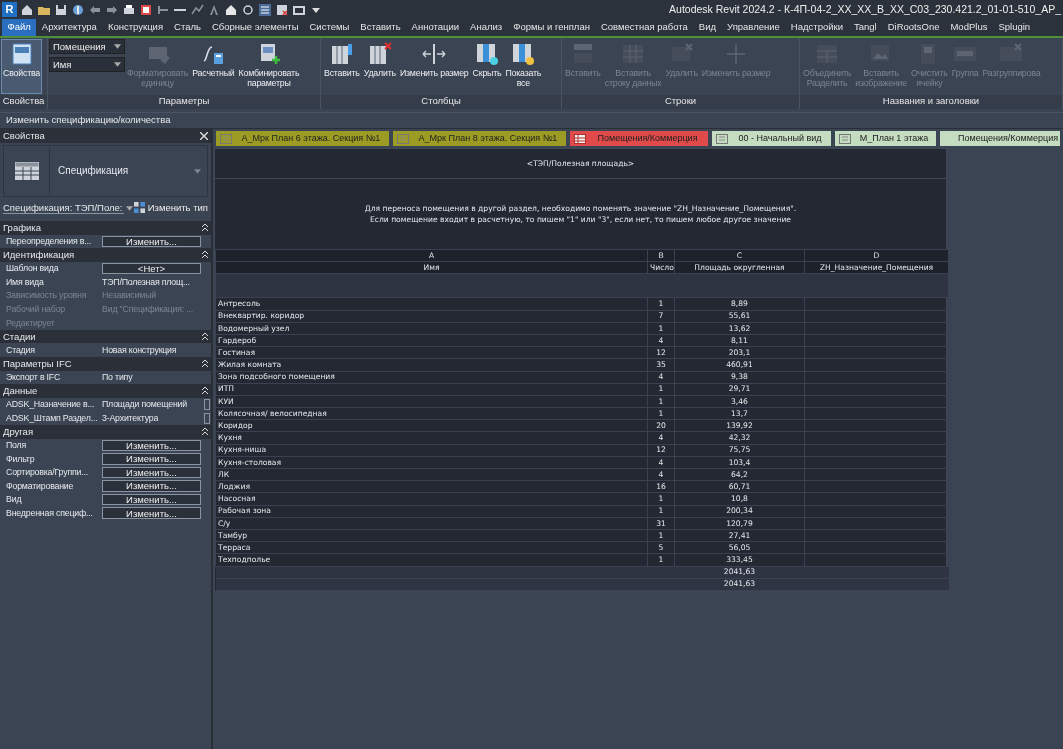 The image size is (1063, 749). I want to click on line-icon, so click(197, 9).